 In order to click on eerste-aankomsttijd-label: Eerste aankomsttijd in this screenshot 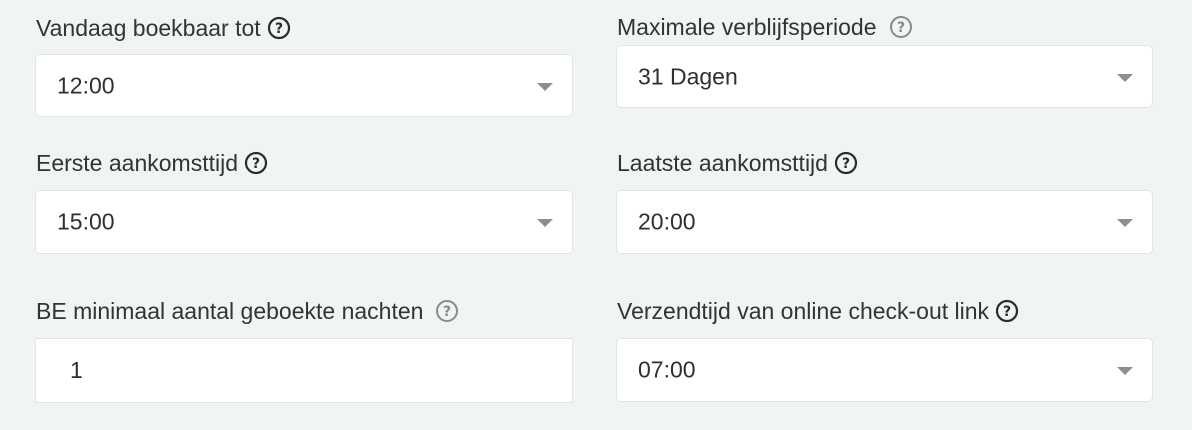, I will do `click(137, 163)`.